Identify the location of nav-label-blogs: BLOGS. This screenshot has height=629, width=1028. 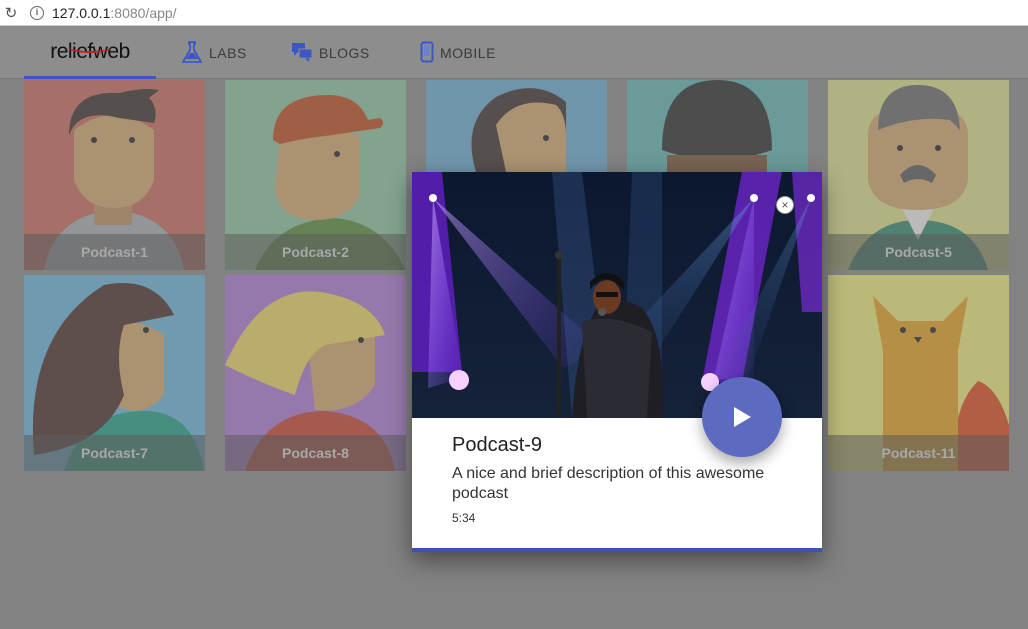
(344, 53).